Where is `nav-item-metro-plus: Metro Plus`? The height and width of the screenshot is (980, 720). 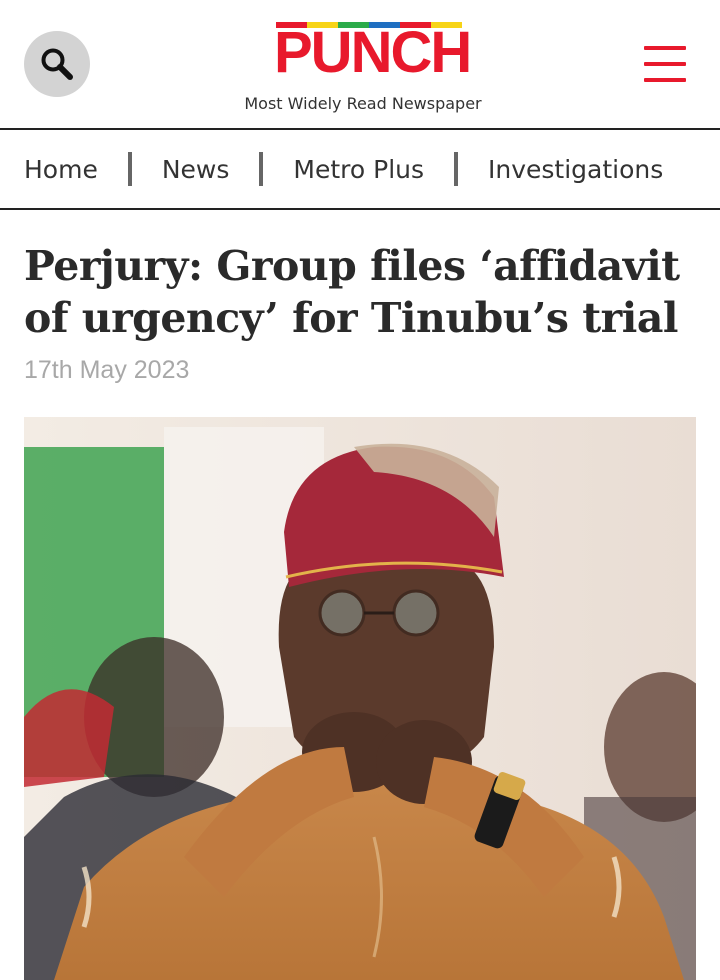 nav-item-metro-plus: Metro Plus is located at coordinates (358, 169).